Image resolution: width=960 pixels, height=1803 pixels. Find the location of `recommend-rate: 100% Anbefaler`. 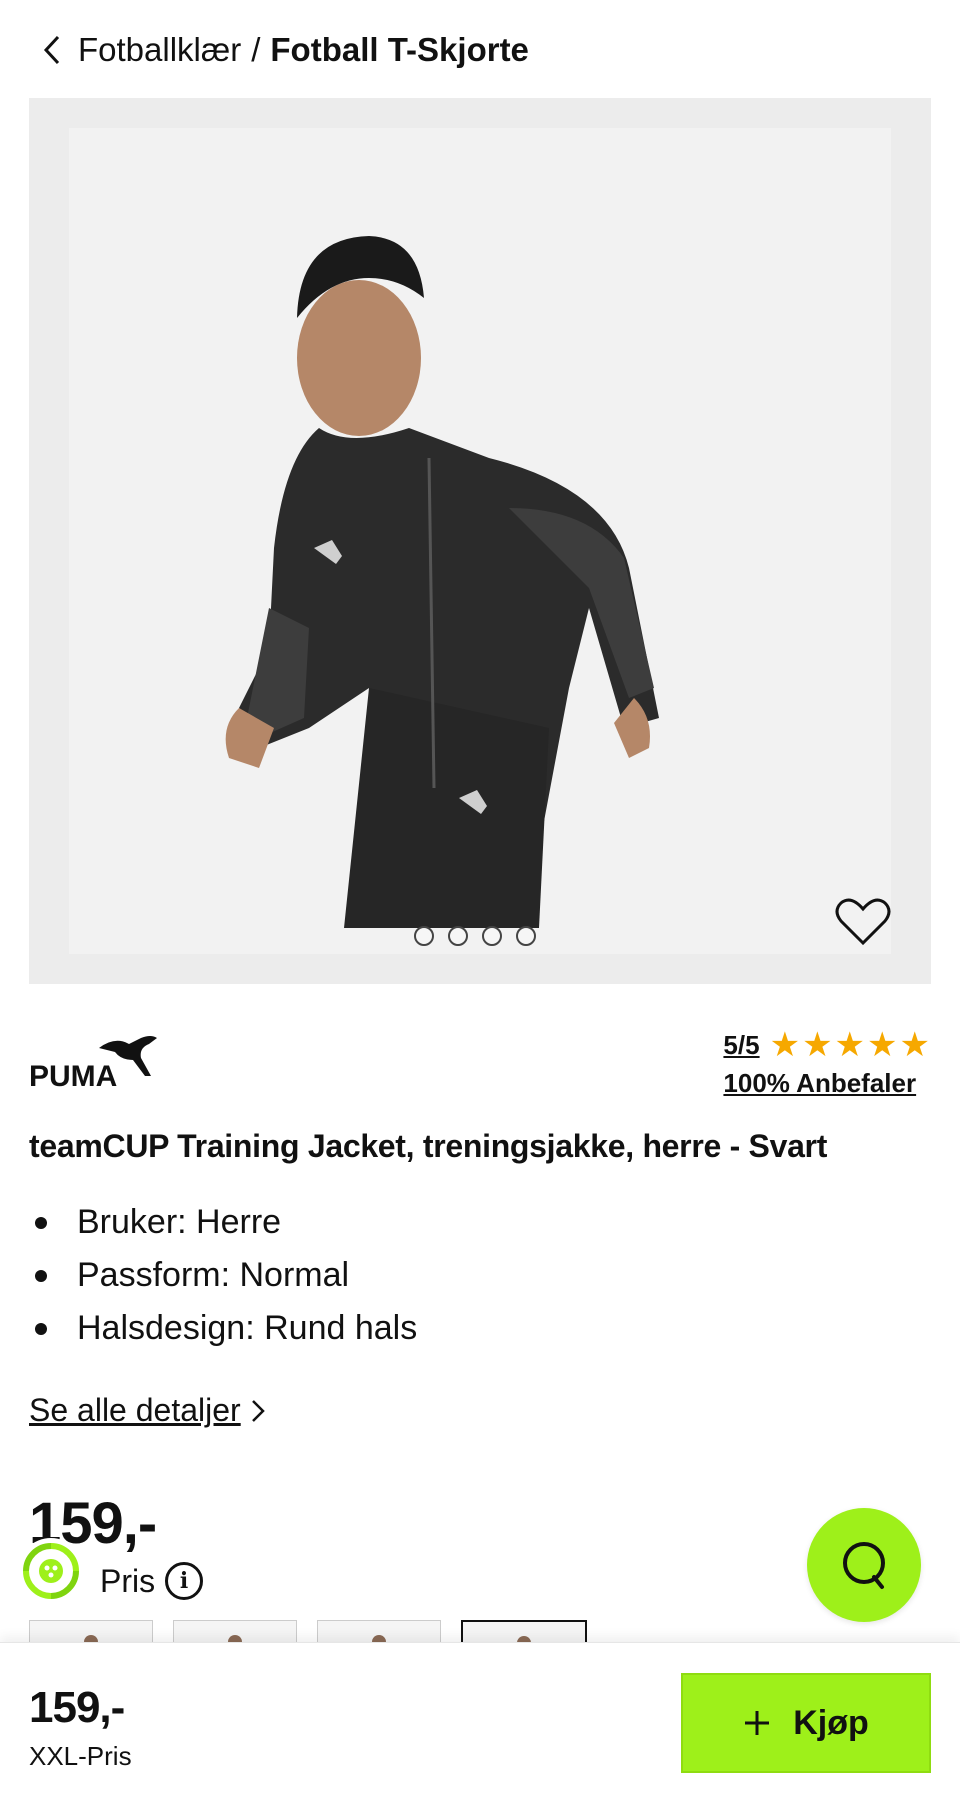

recommend-rate: 100% Anbefaler is located at coordinates (826, 1083).